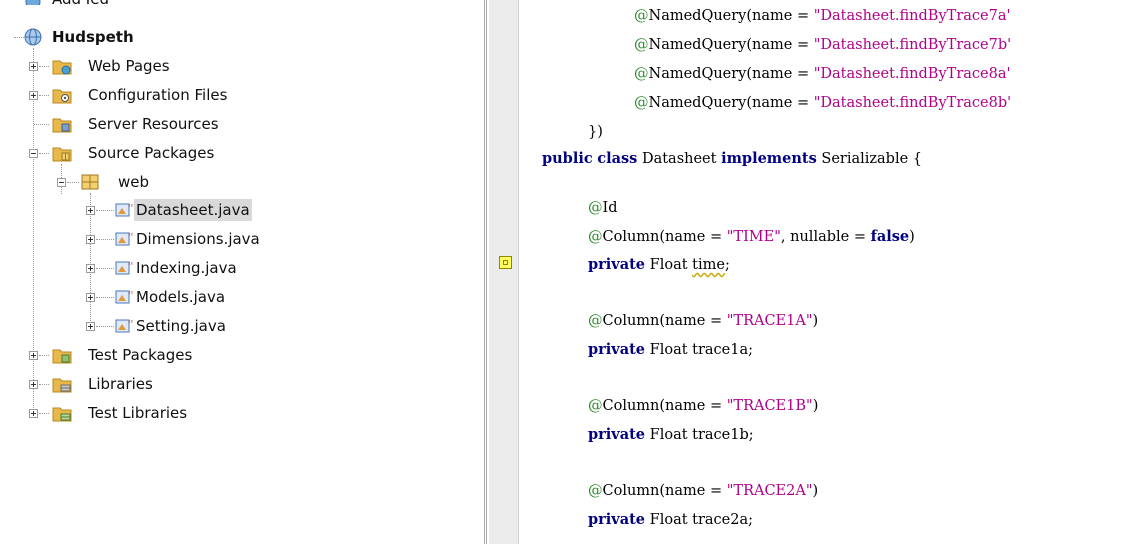 The image size is (1129, 544). What do you see at coordinates (62, 154) in the screenshot?
I see `folder-package-icon` at bounding box center [62, 154].